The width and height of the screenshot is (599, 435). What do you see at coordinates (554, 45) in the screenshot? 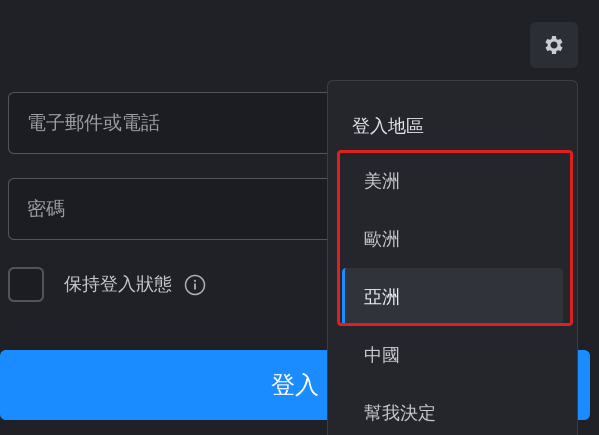
I see `settings-button` at bounding box center [554, 45].